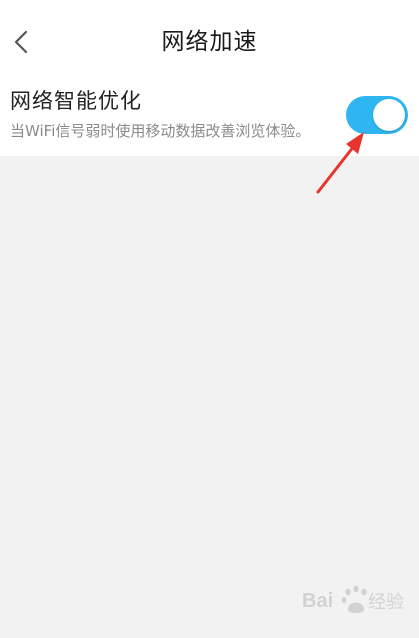  I want to click on annotation-arrow-icon, so click(340, 163).